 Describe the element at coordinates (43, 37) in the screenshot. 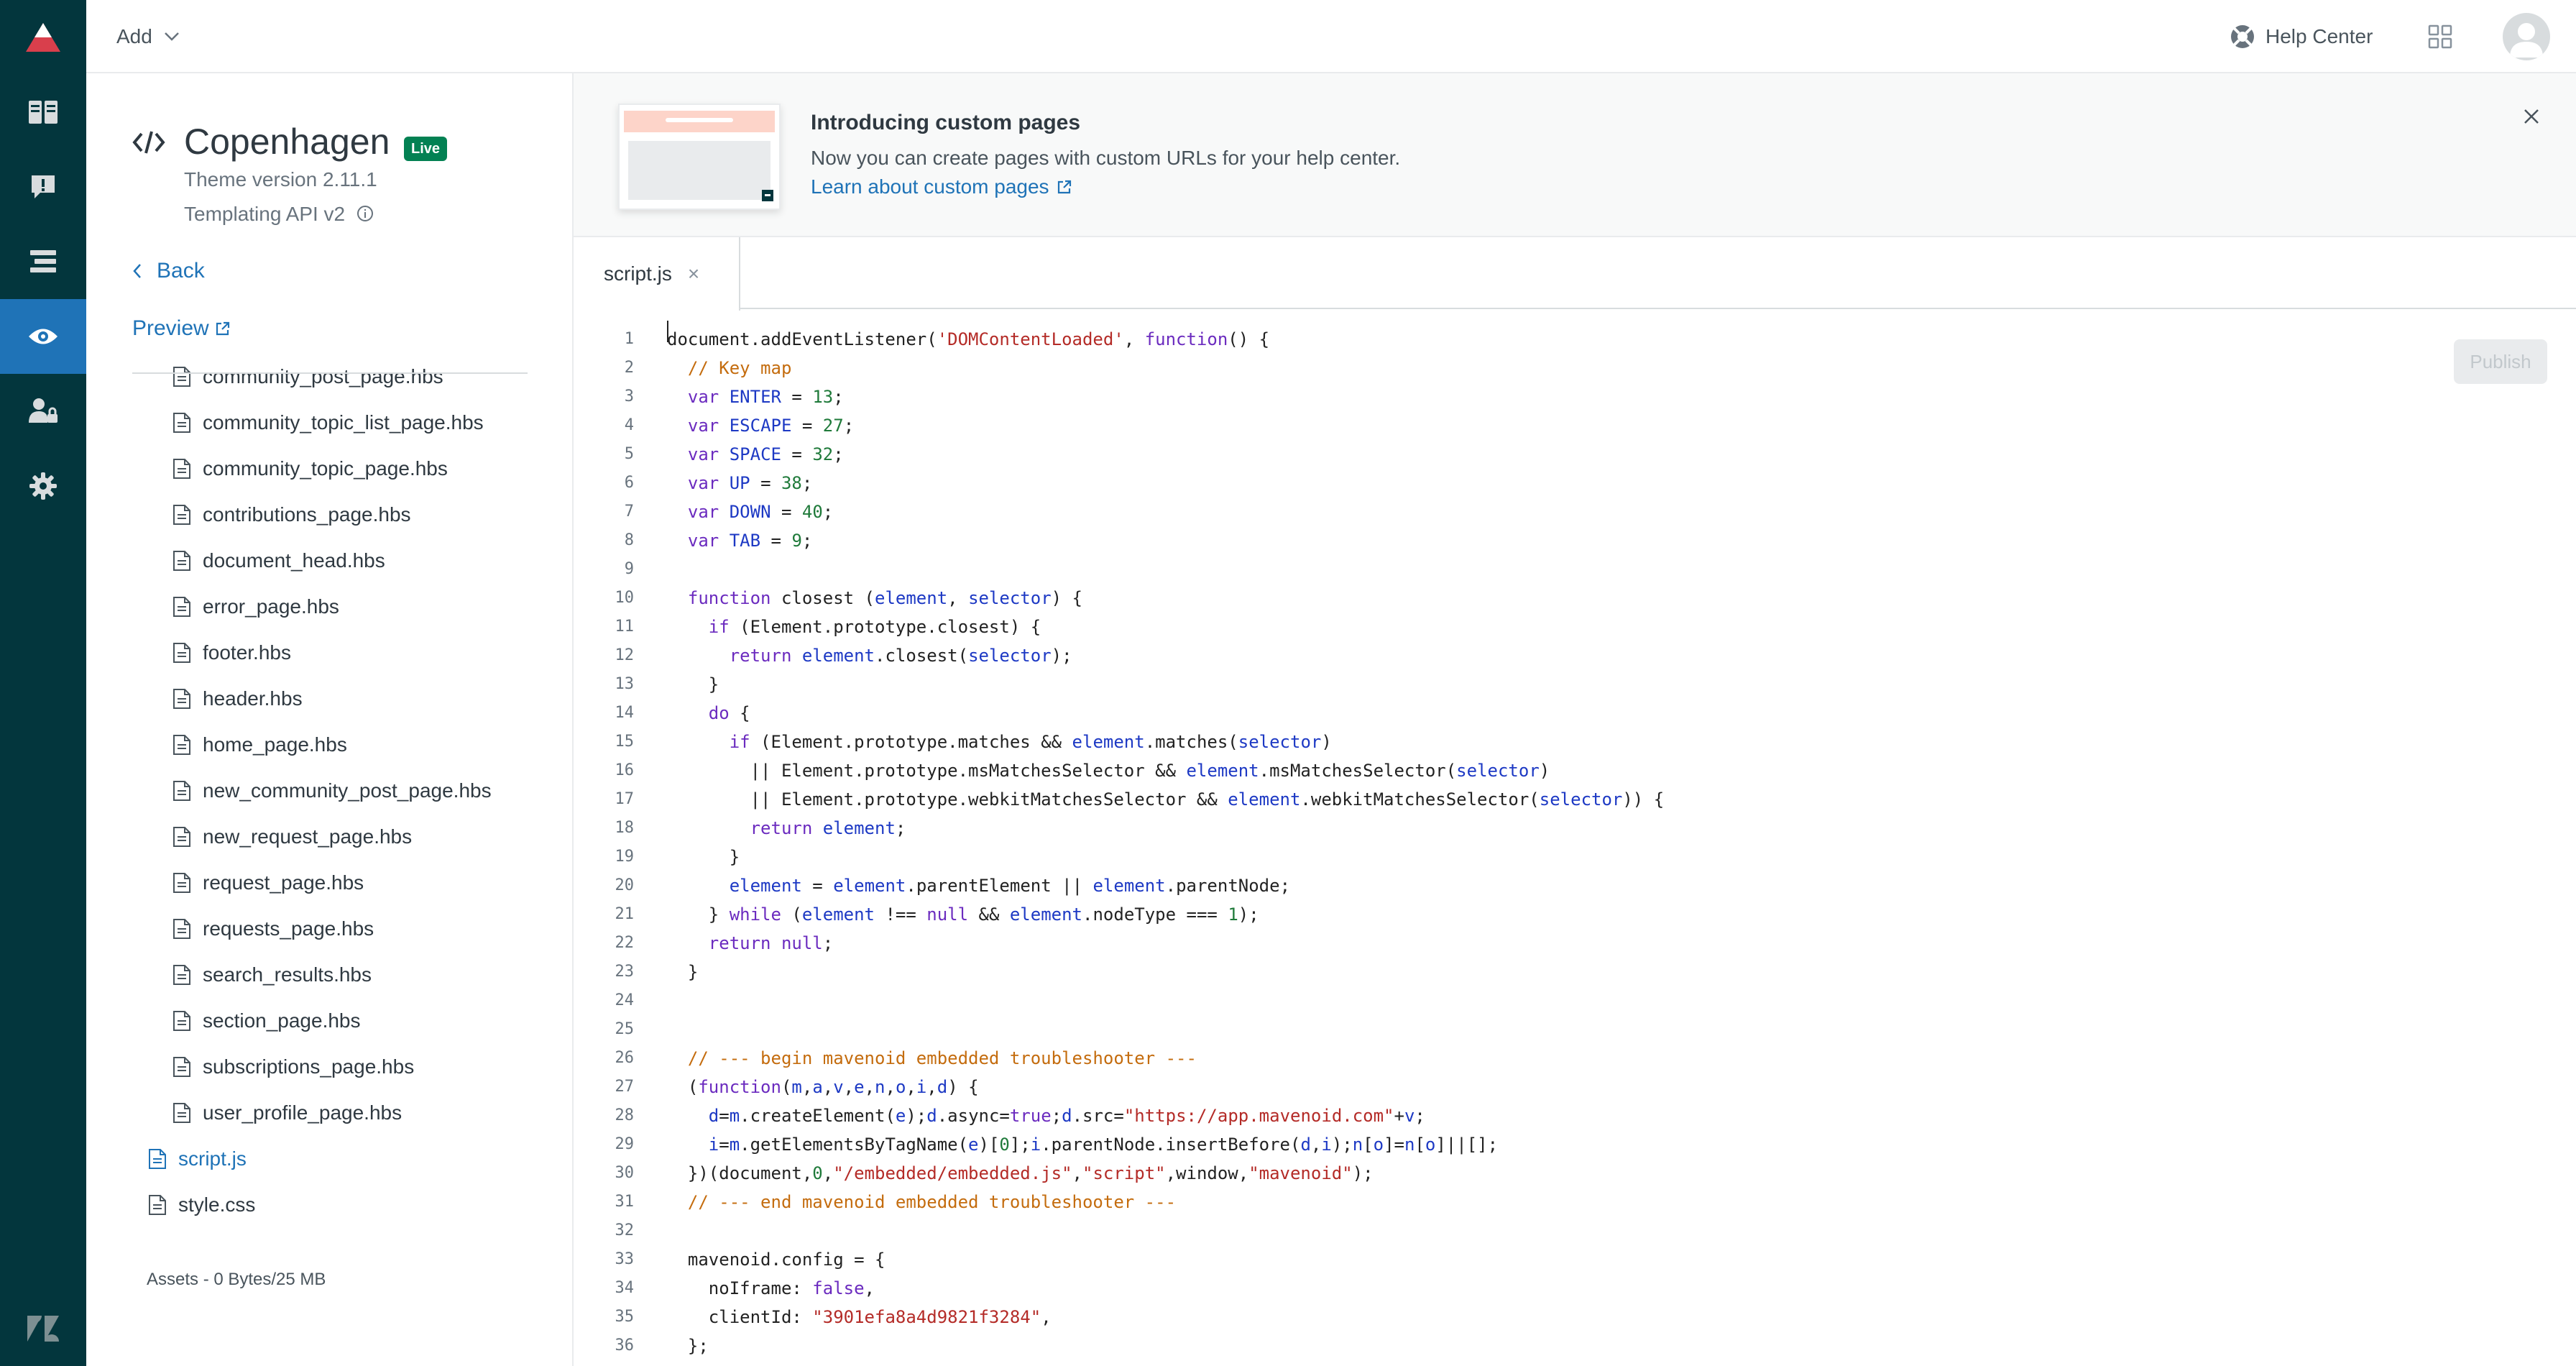

I see `guide-logo-button` at that location.